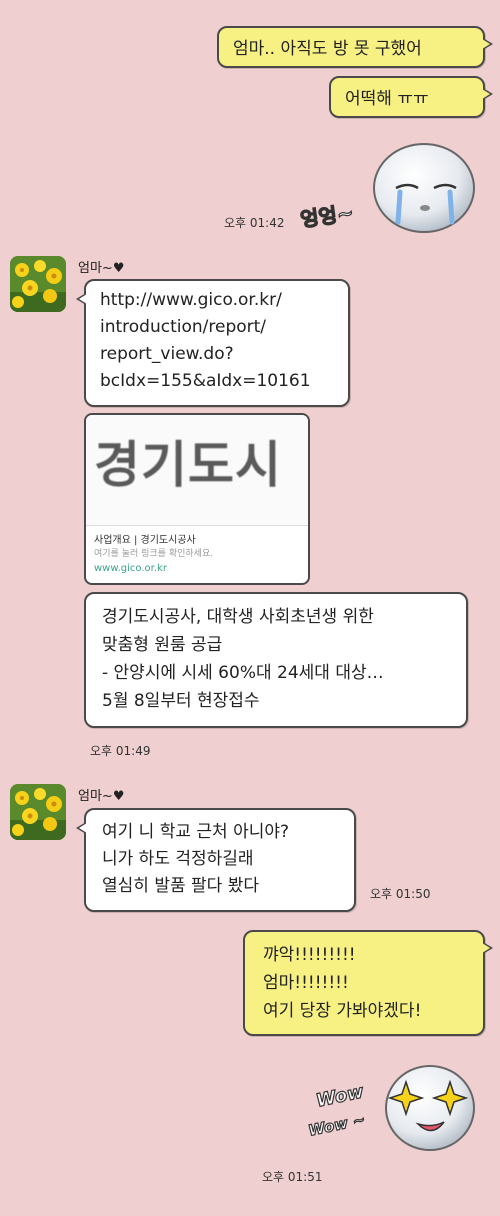 Image resolution: width=500 pixels, height=1216 pixels. What do you see at coordinates (327, 216) in the screenshot?
I see `sticker-caption: 엉엉~` at bounding box center [327, 216].